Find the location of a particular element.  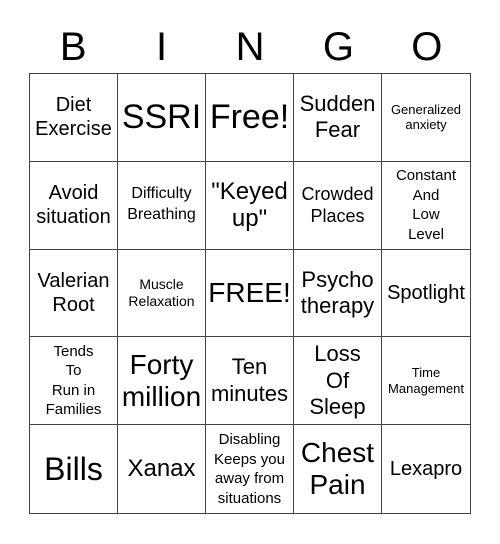

header-letter-g: G is located at coordinates (338, 47).